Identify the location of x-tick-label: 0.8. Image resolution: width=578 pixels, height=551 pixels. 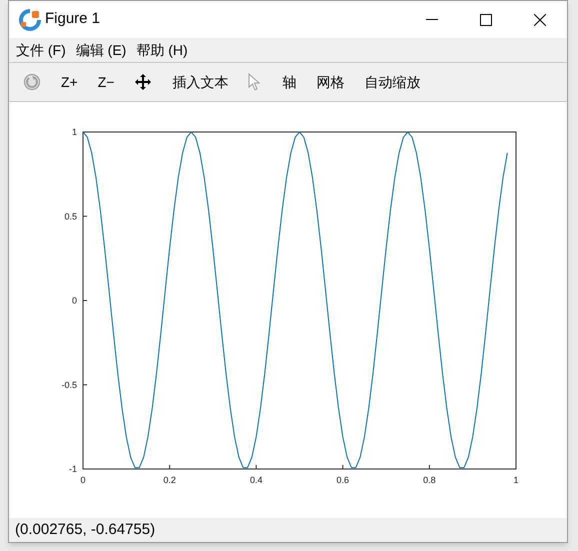
(429, 480).